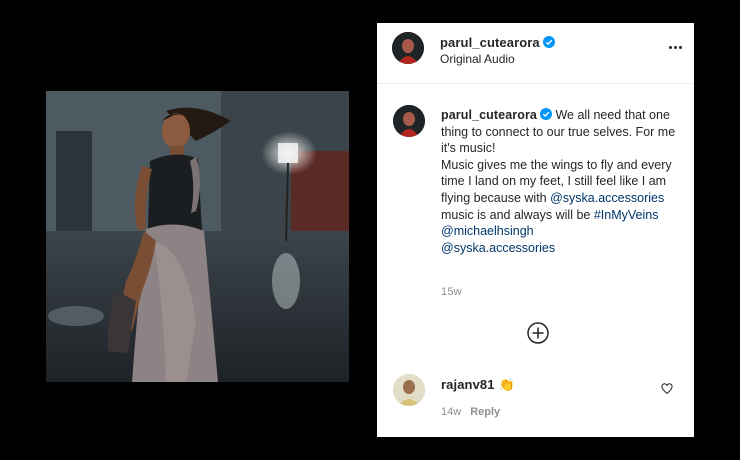 The height and width of the screenshot is (460, 740). I want to click on mention-link: @michaelhsingh, so click(487, 231).